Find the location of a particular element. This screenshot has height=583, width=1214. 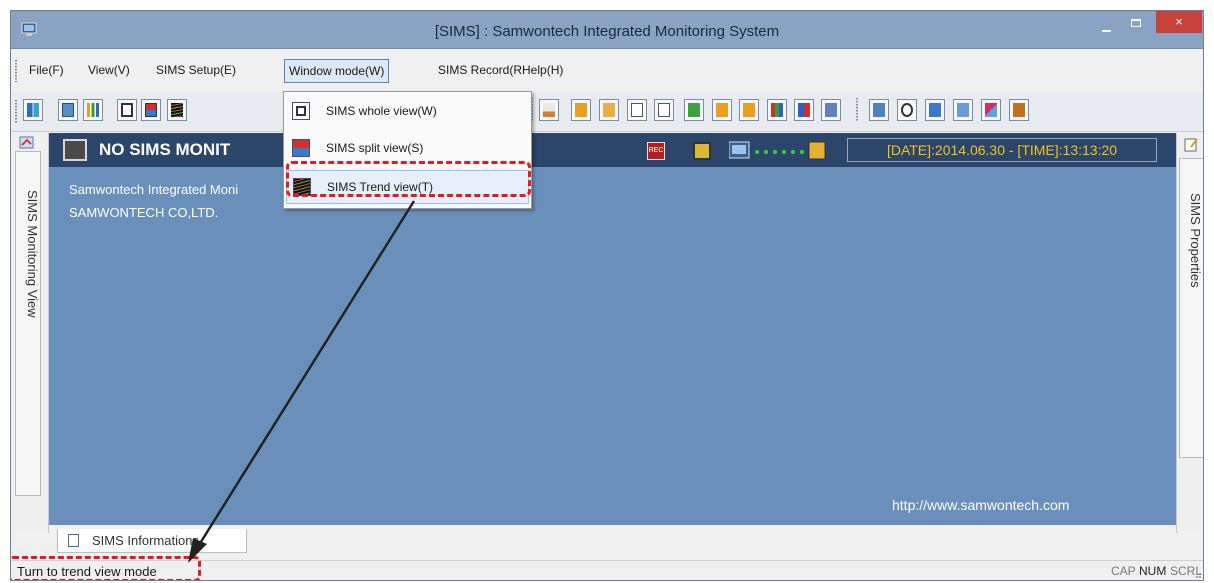

left-dock-panel: SIMS Monitoring View is located at coordinates (30, 333).